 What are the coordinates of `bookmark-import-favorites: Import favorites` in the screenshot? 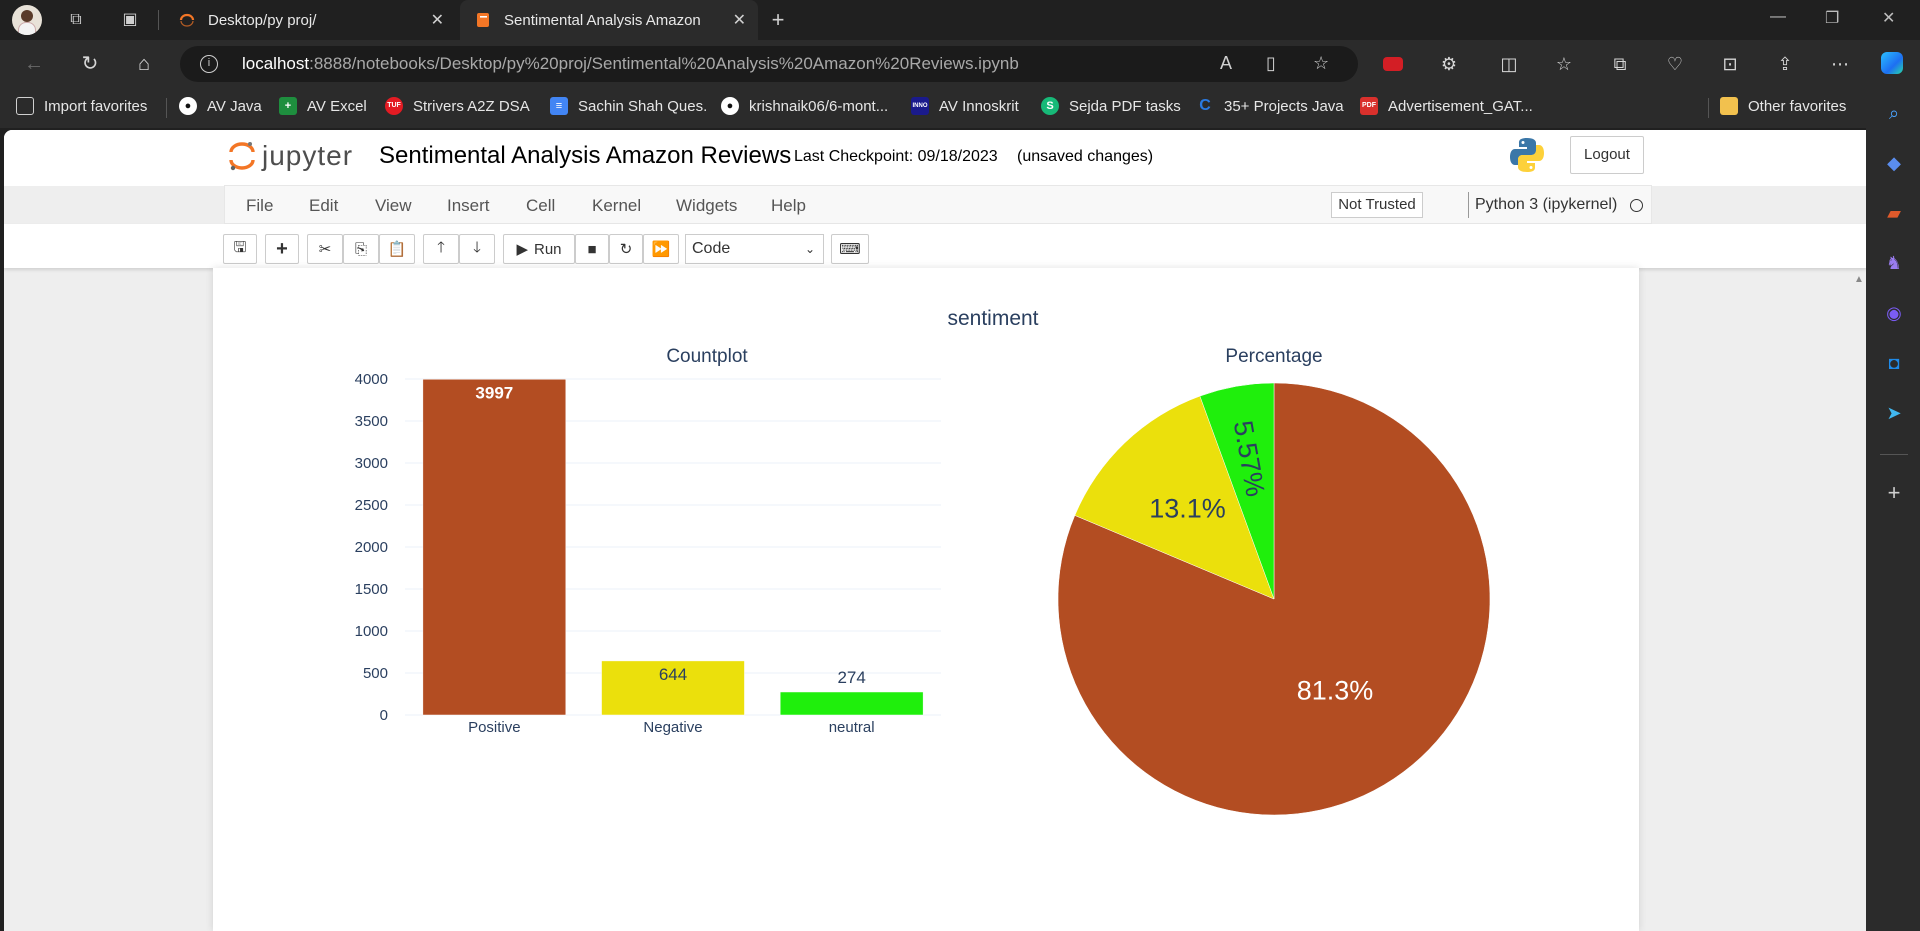 It's located at (81, 106).